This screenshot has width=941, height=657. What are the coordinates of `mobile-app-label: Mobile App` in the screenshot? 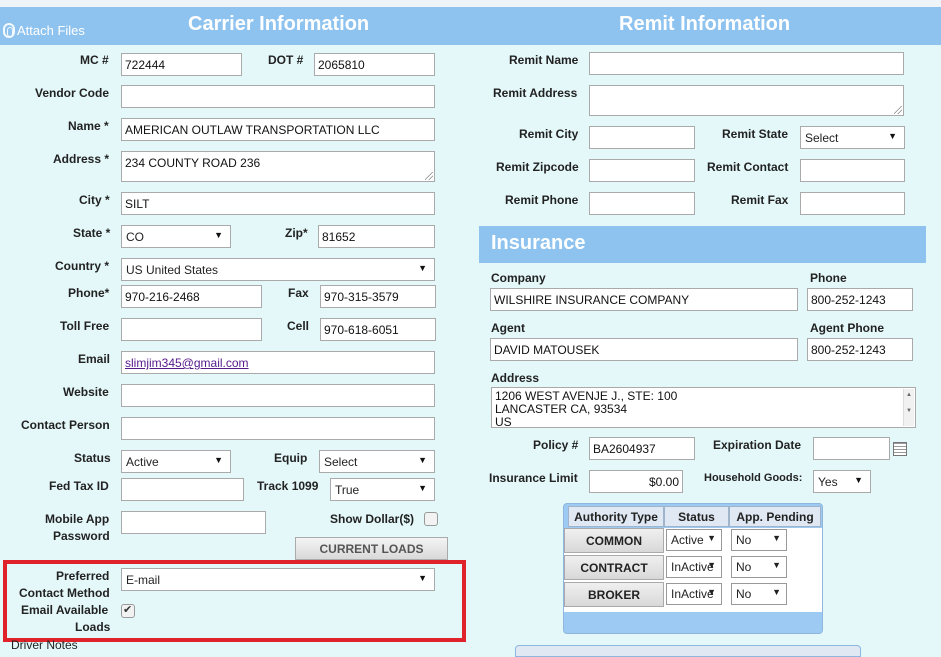 It's located at (77, 519).